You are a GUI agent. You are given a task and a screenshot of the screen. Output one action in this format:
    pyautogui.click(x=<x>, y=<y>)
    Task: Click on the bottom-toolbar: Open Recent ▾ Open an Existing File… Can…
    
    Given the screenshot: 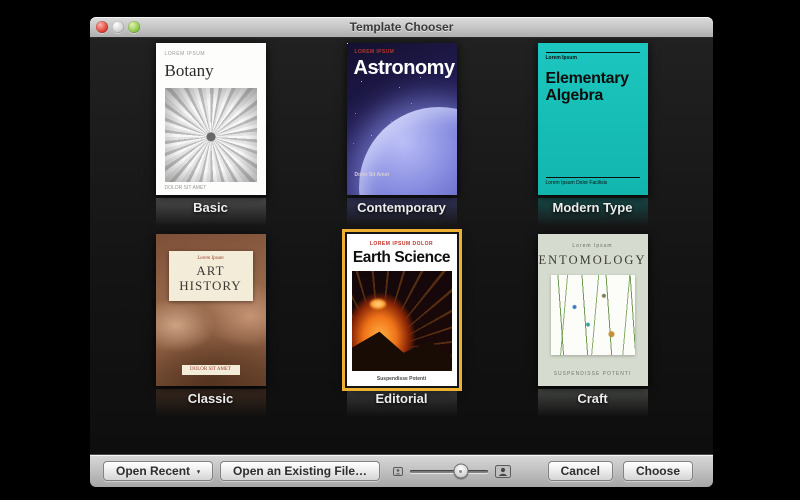 What is the action you would take?
    pyautogui.click(x=401, y=470)
    